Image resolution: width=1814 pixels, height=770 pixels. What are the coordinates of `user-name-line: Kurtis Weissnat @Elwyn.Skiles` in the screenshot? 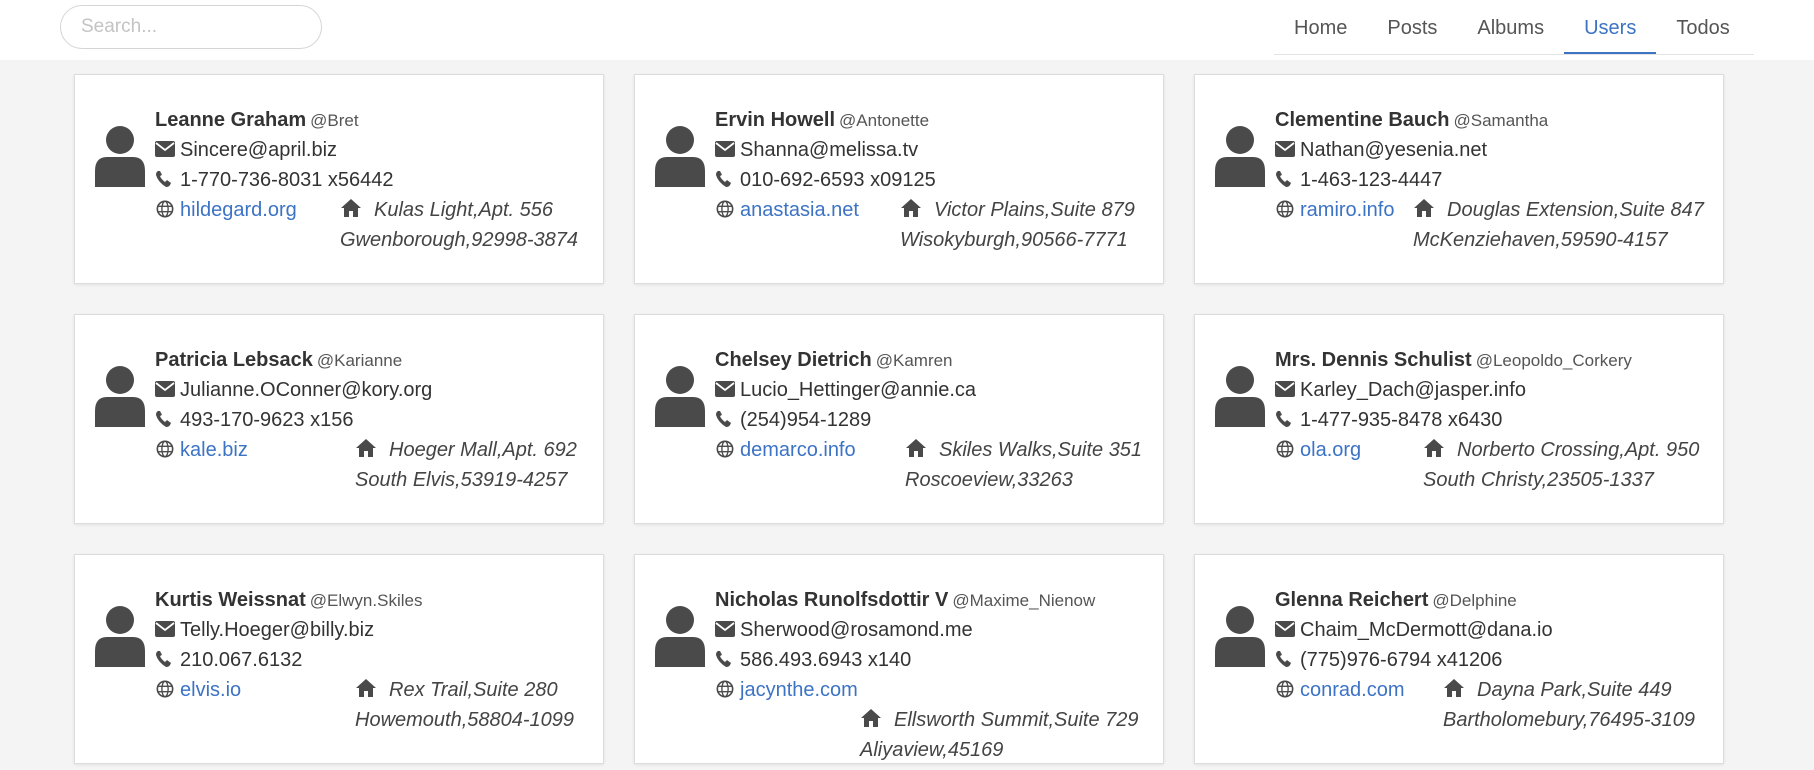 It's located at (288, 600).